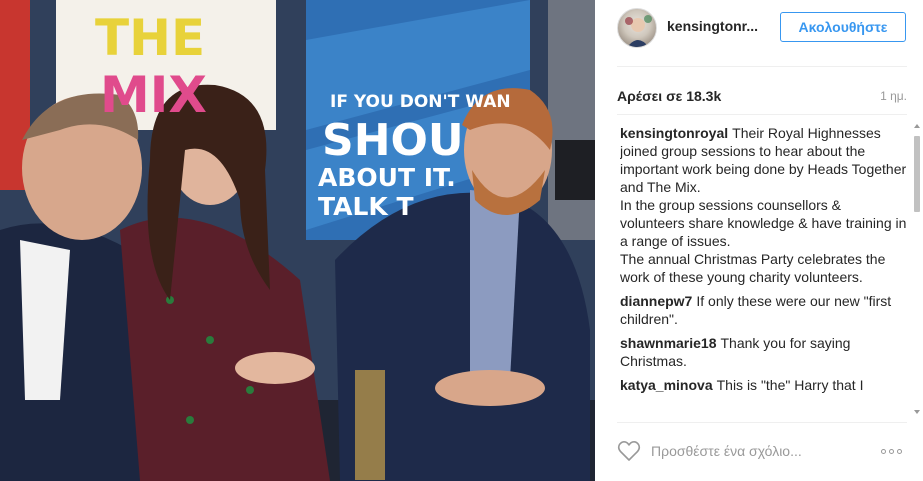 This screenshot has width=923, height=481. What do you see at coordinates (917, 174) in the screenshot?
I see `scroll-thumb` at bounding box center [917, 174].